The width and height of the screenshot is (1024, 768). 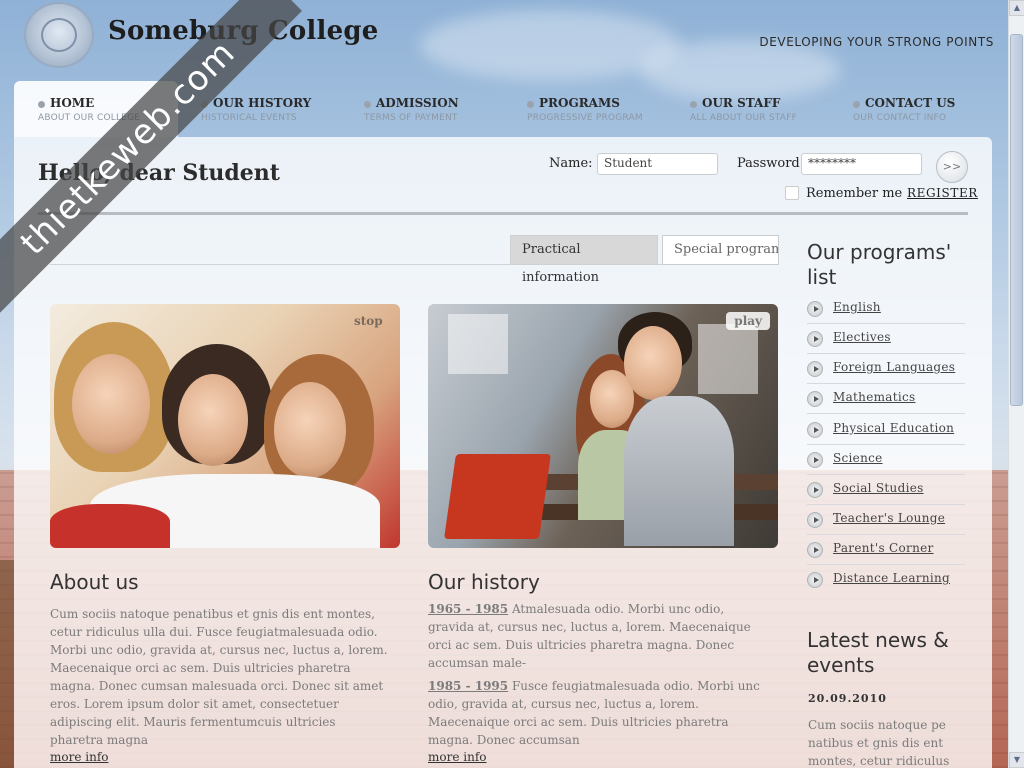 I want to click on program-item: Parent's Corner, so click(x=886, y=550).